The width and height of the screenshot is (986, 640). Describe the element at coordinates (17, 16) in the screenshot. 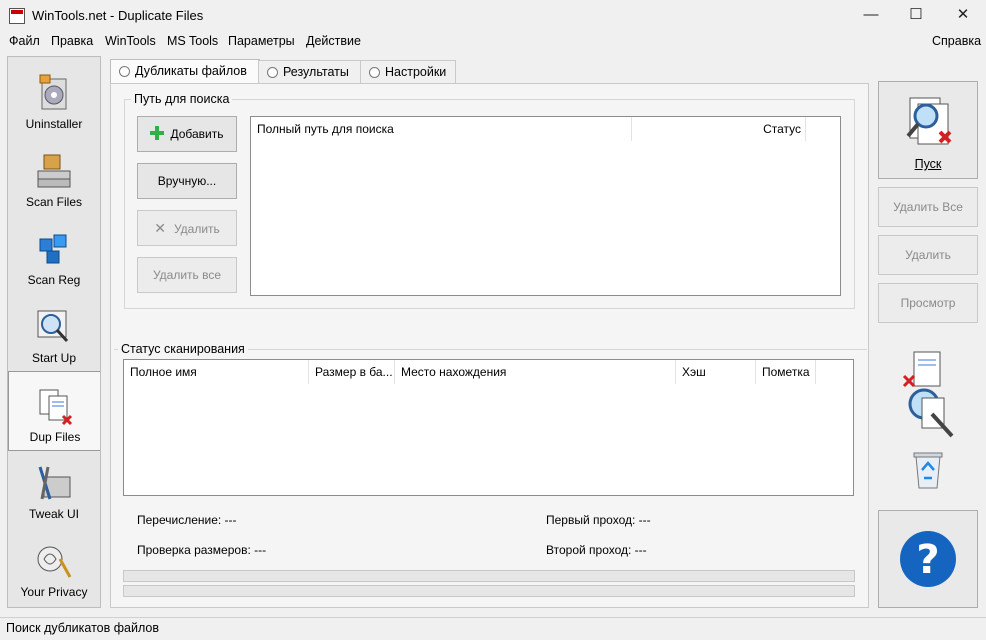

I see `app-icon` at that location.